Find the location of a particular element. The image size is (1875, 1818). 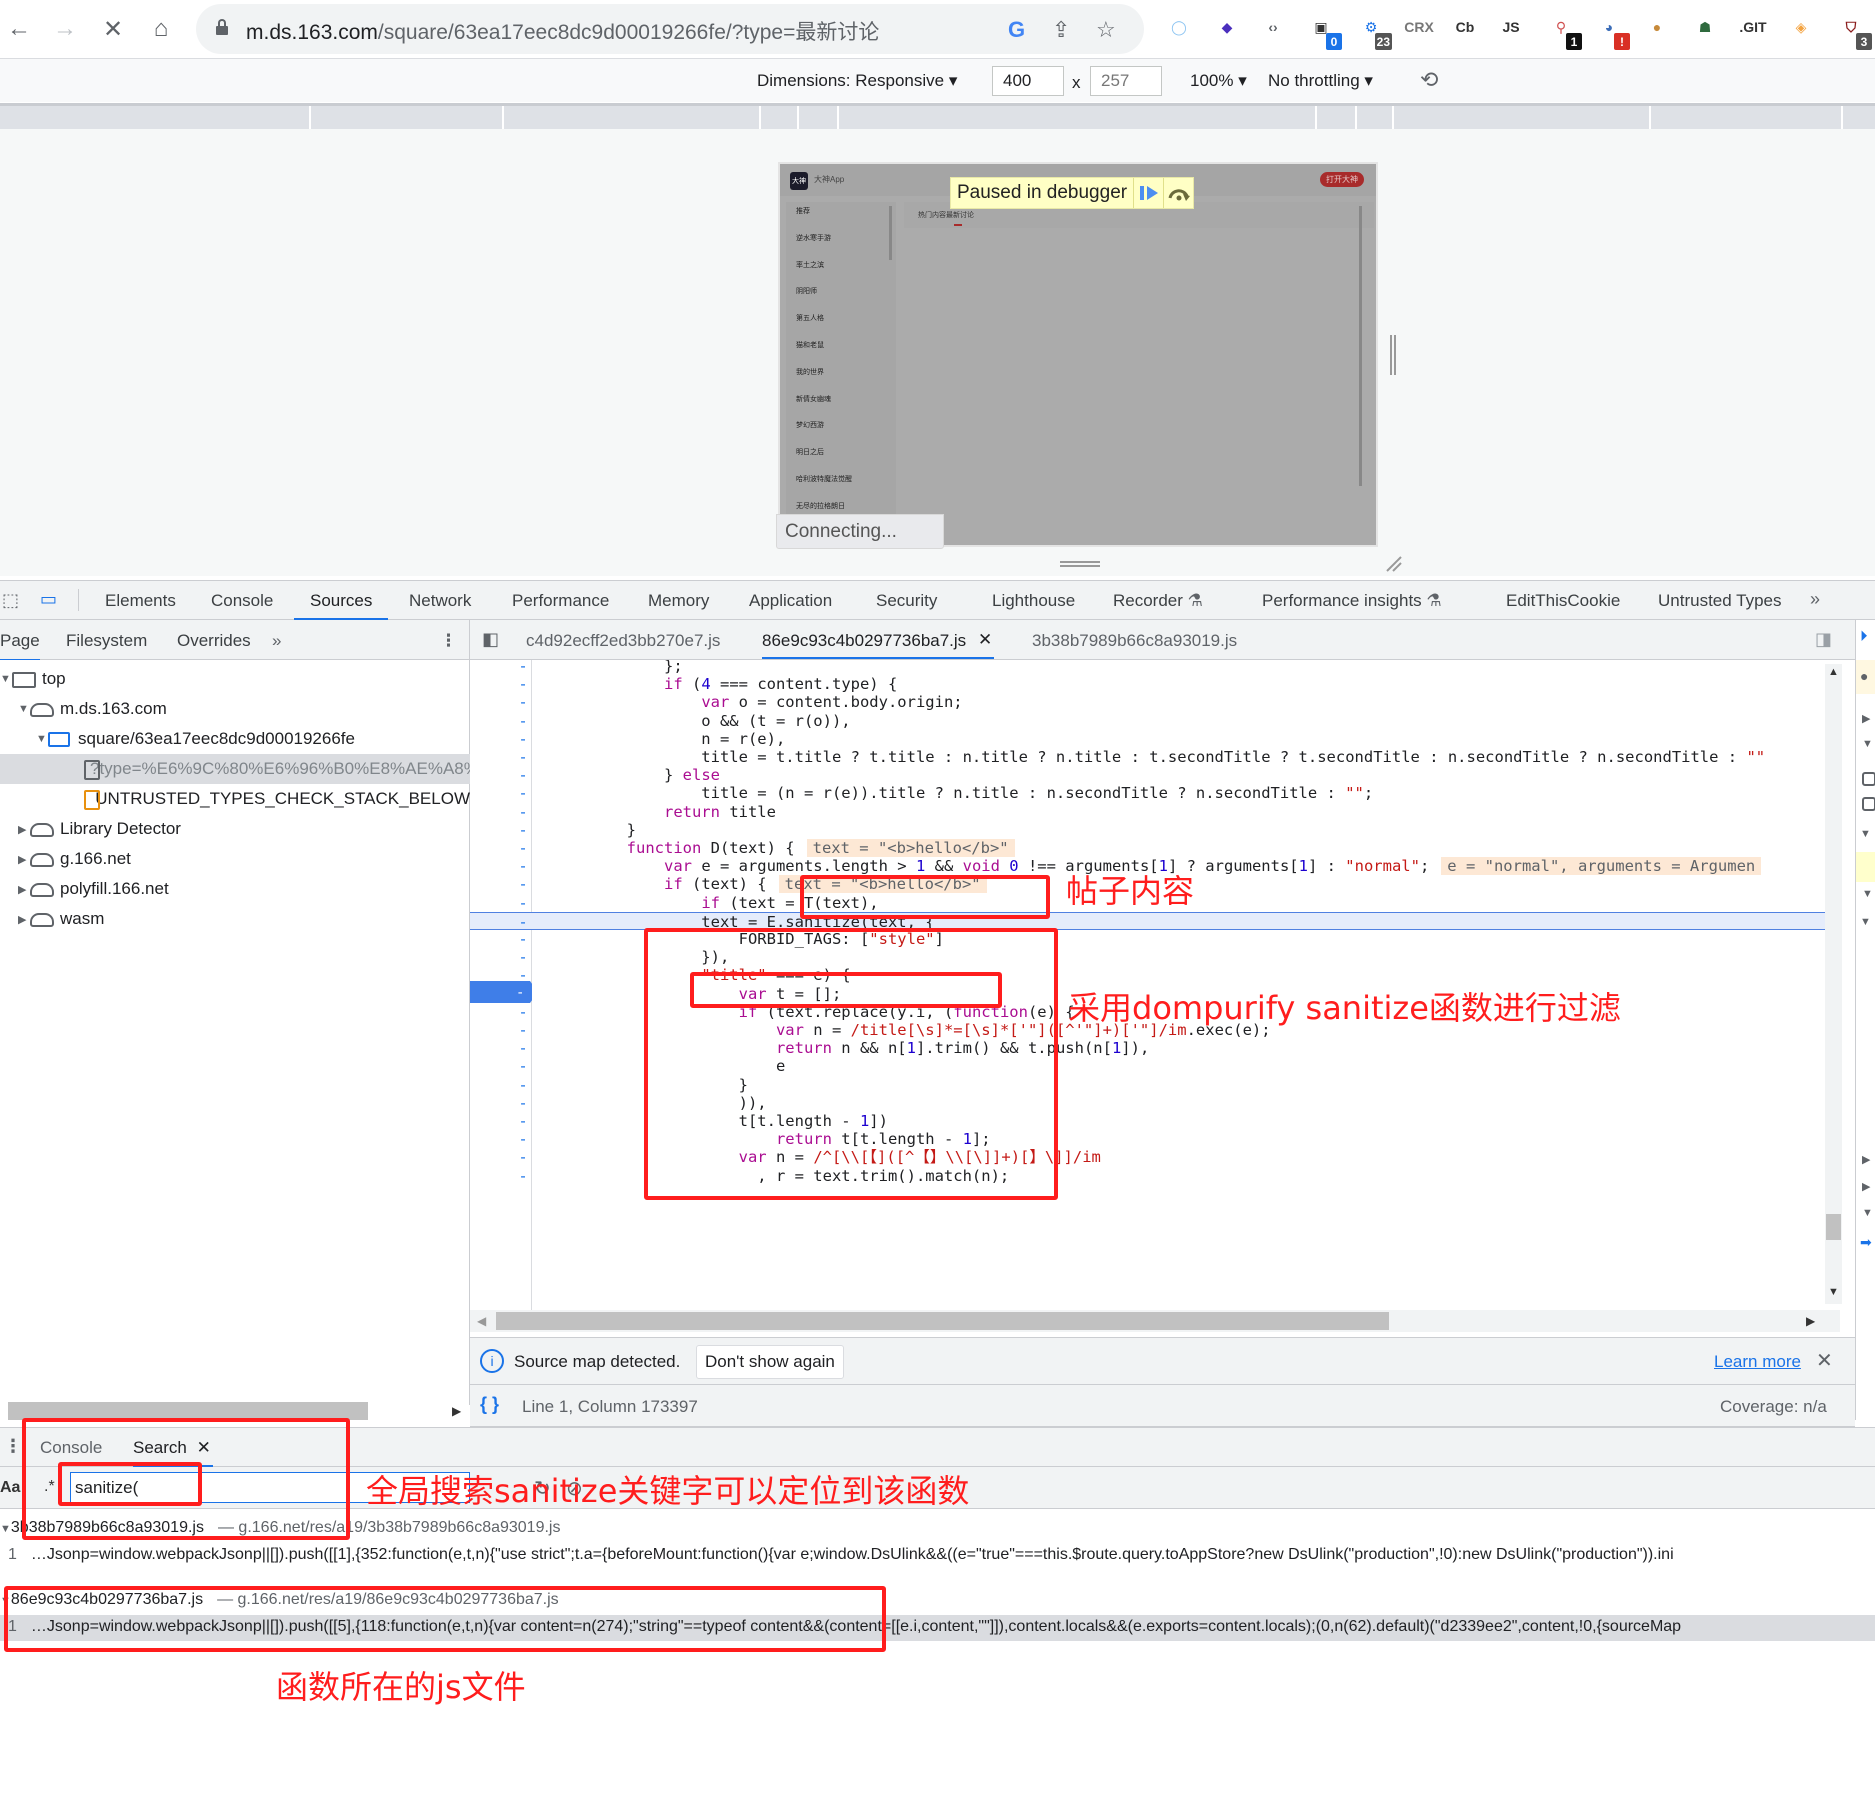

media-query-bar is located at coordinates (937, 116).